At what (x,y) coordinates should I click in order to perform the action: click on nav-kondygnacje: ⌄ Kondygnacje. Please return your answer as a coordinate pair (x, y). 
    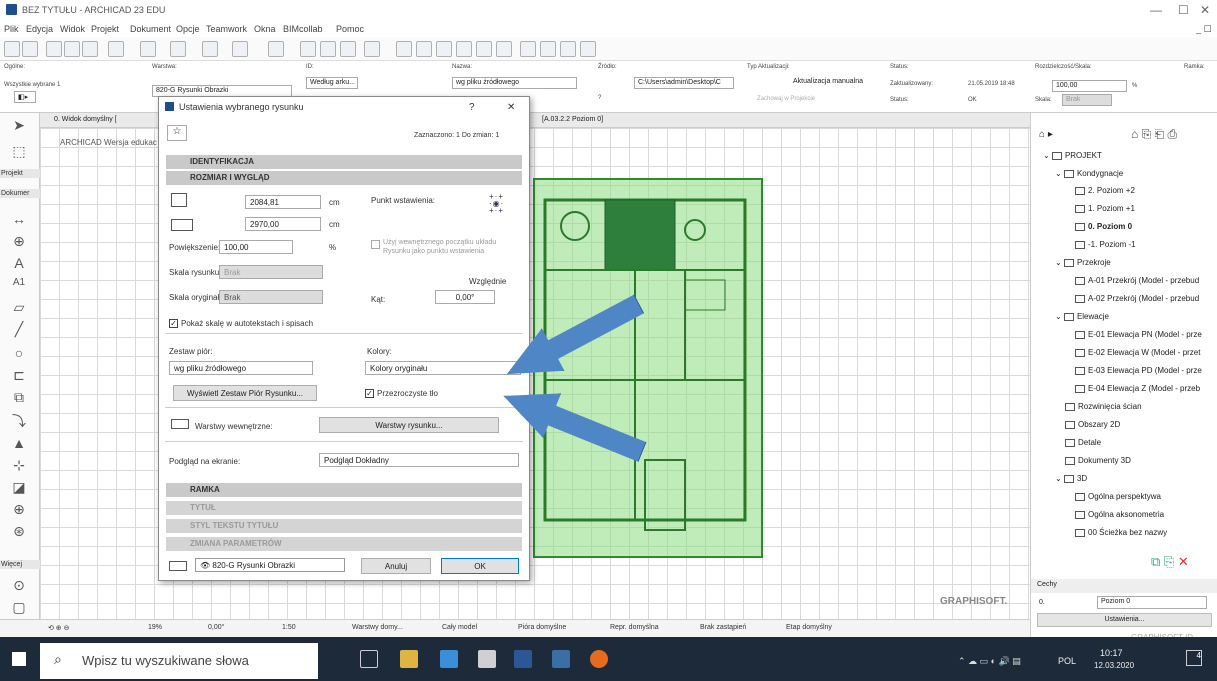
    Looking at the image, I should click on (1089, 173).